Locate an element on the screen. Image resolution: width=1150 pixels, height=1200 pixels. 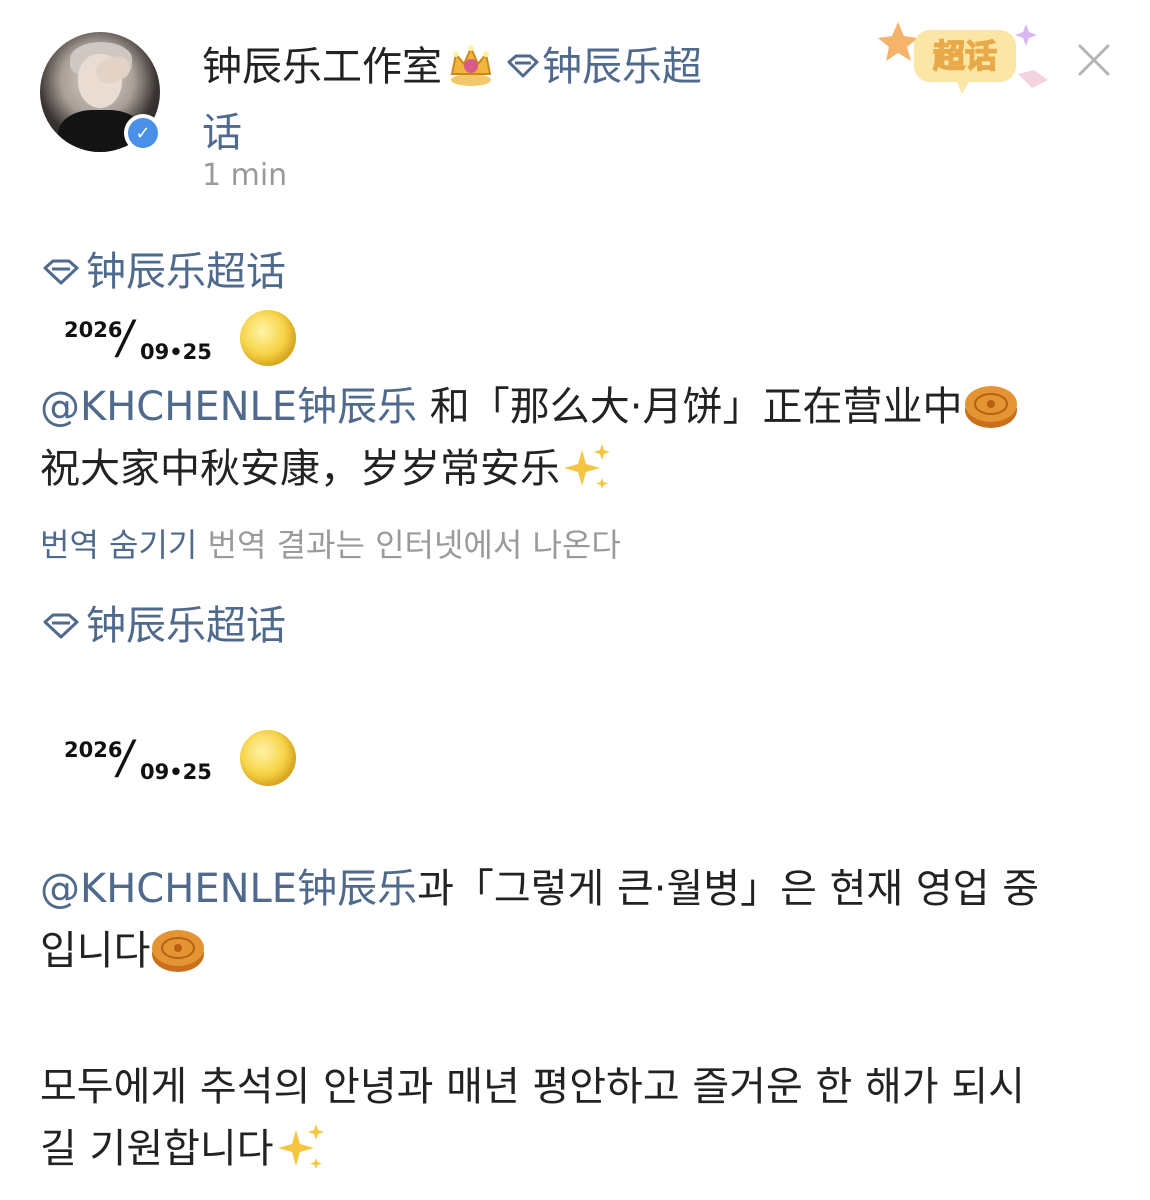
date-stamp-1: 2026 / 09•25 is located at coordinates (144, 339).